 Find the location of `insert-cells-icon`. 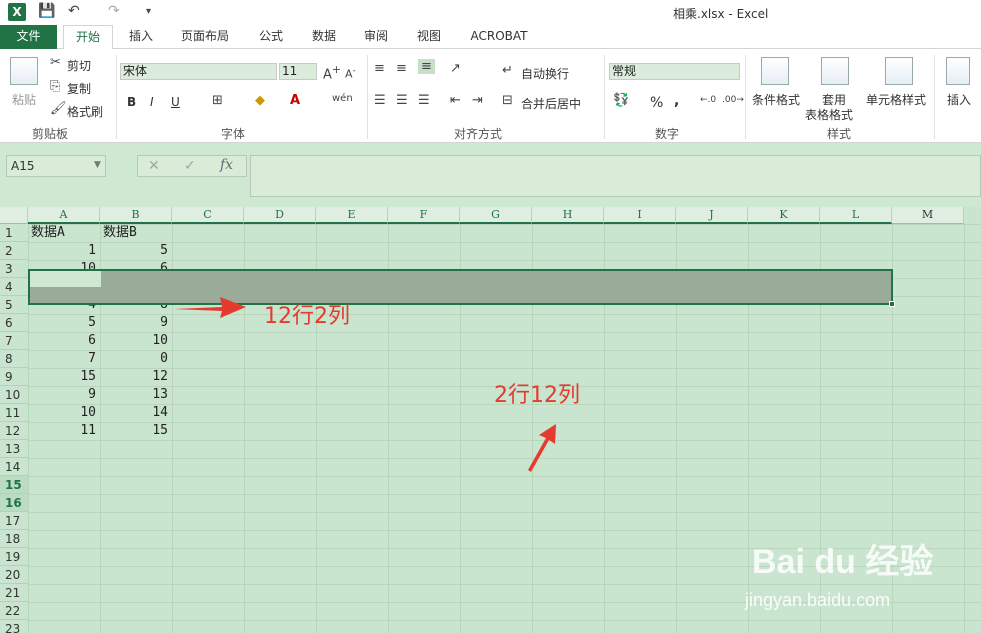

insert-cells-icon is located at coordinates (958, 71).